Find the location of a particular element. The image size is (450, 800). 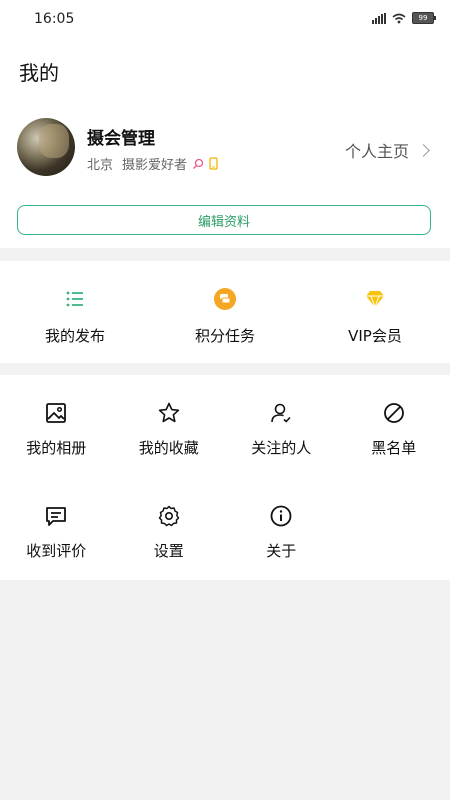

menu-item-label: 收到评价 is located at coordinates (56, 551).